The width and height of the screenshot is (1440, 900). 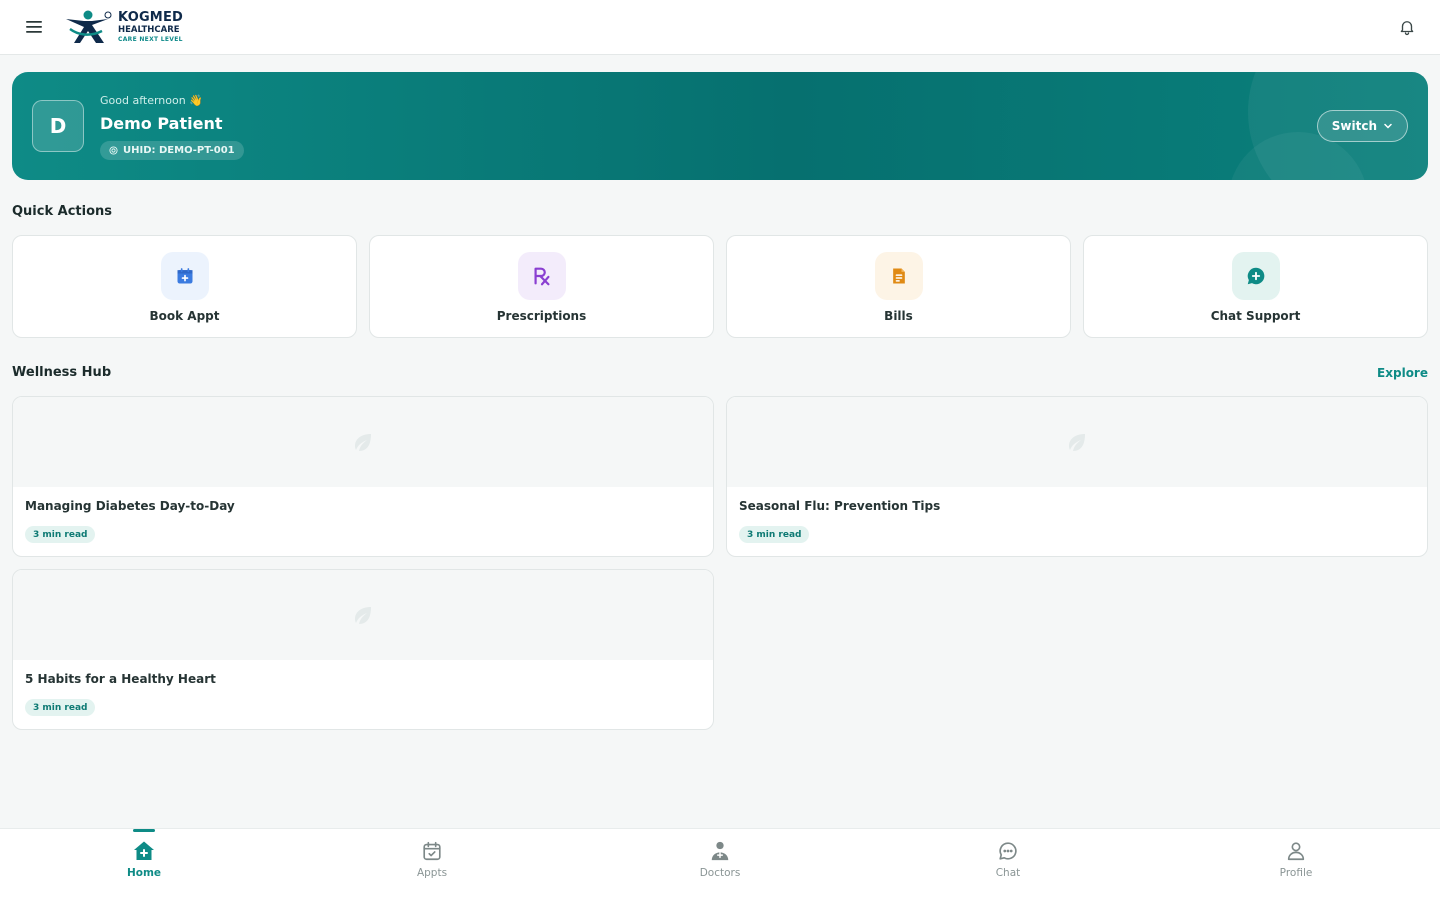 I want to click on nav-label: Doctors, so click(x=720, y=873).